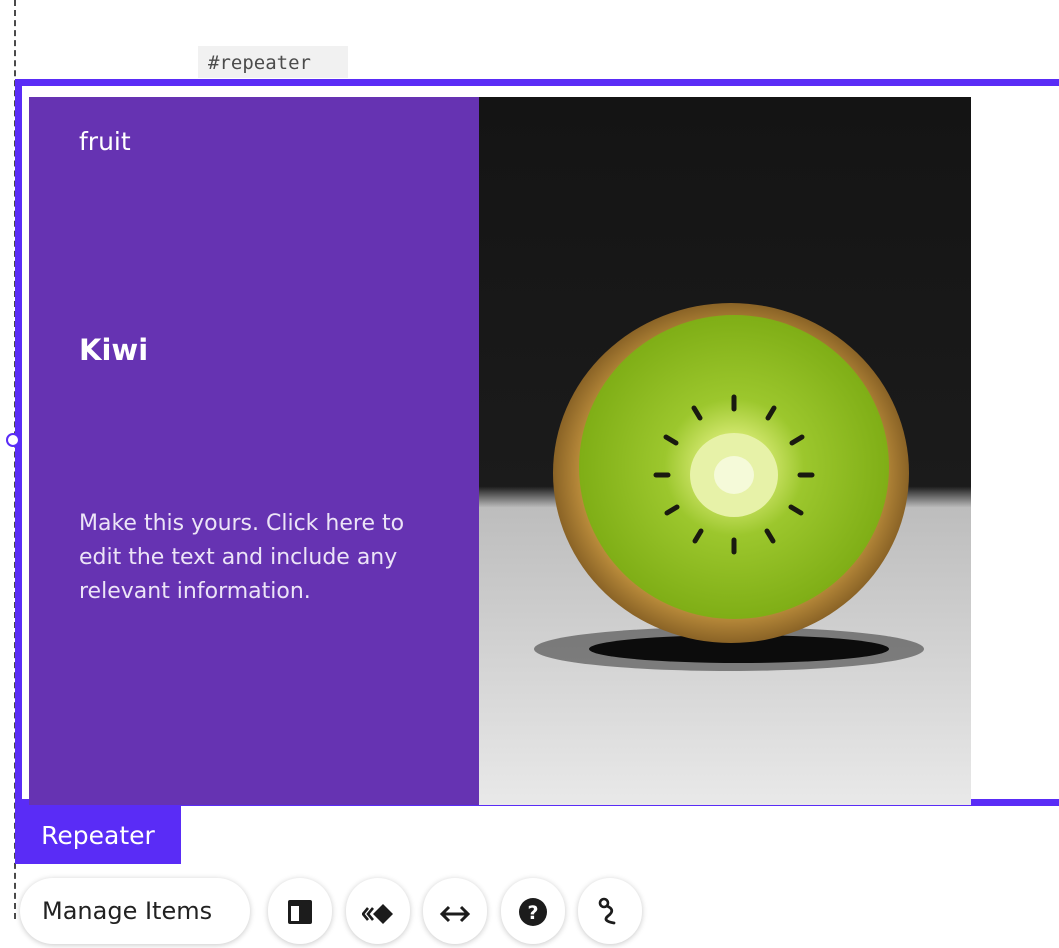  Describe the element at coordinates (455, 914) in the screenshot. I see `stretch-icon` at that location.